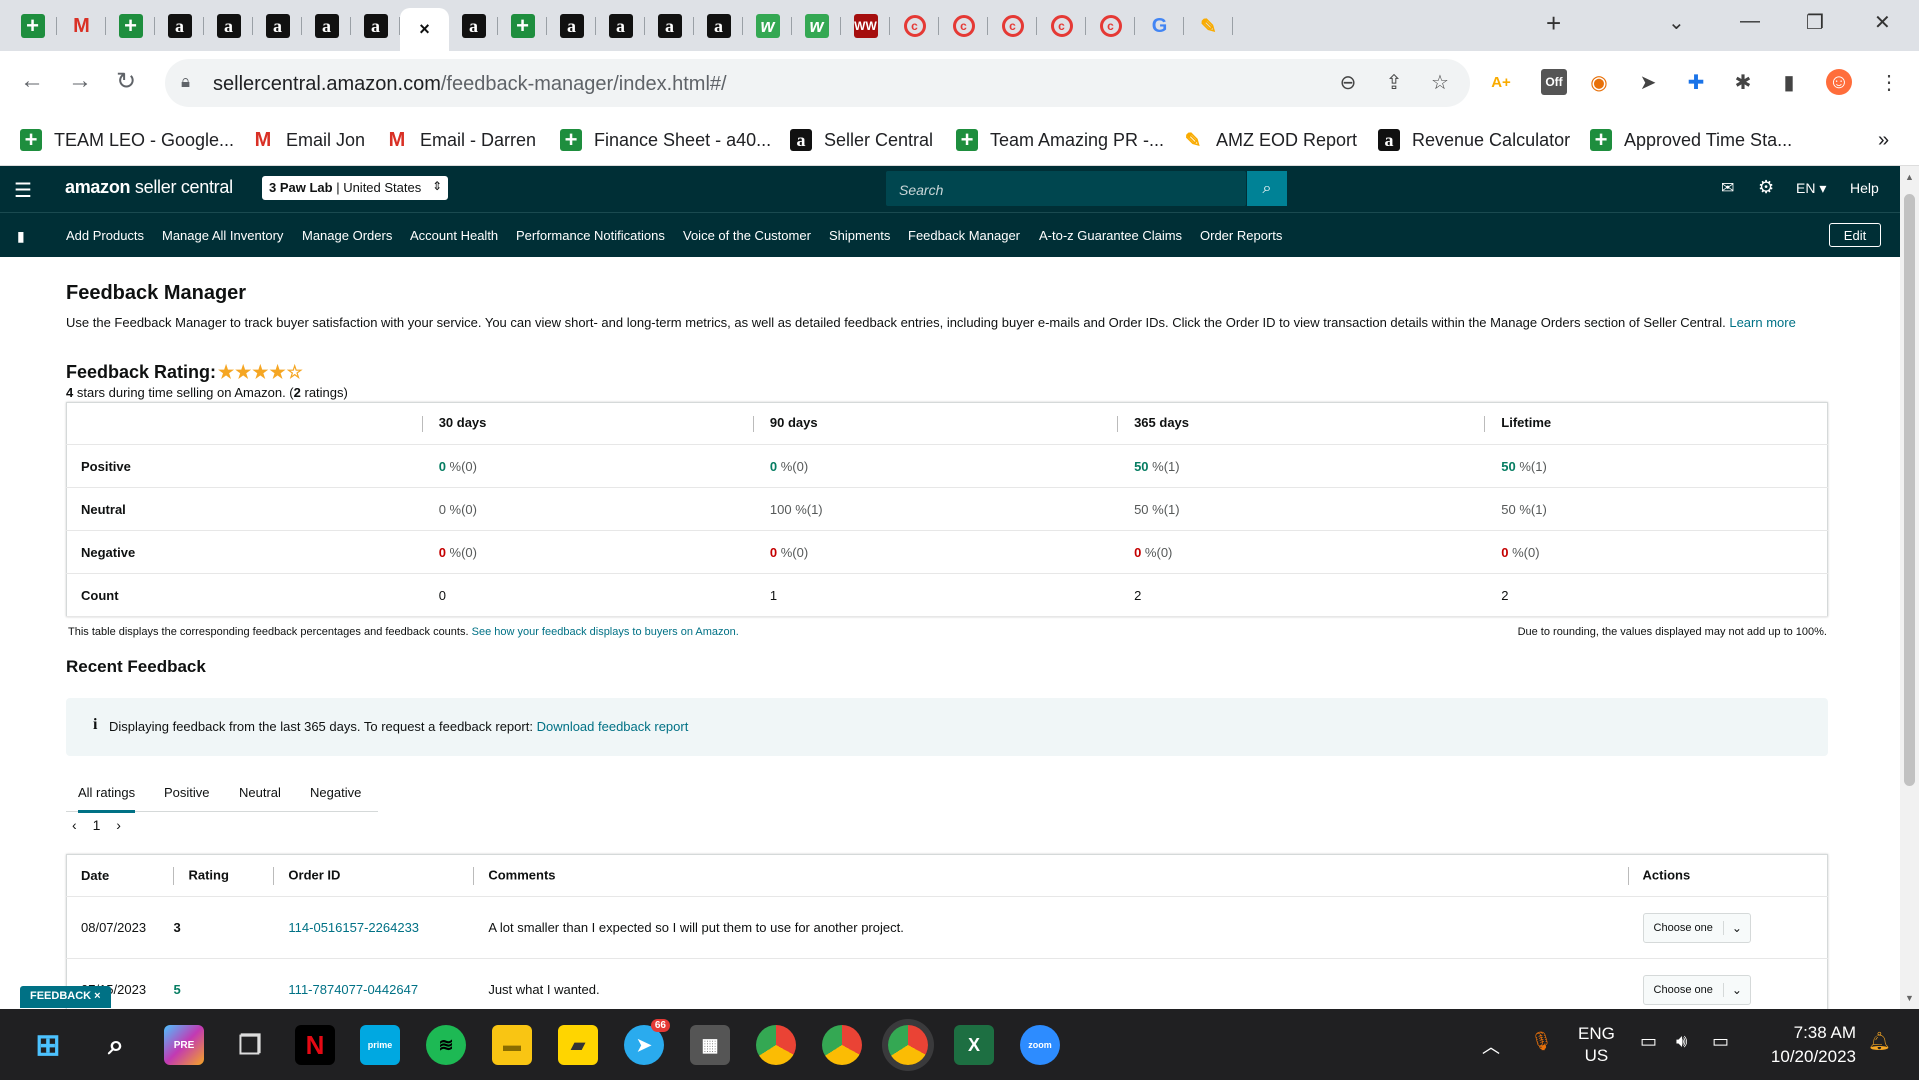  Describe the element at coordinates (32, 81) in the screenshot. I see `back-icon: ←` at that location.